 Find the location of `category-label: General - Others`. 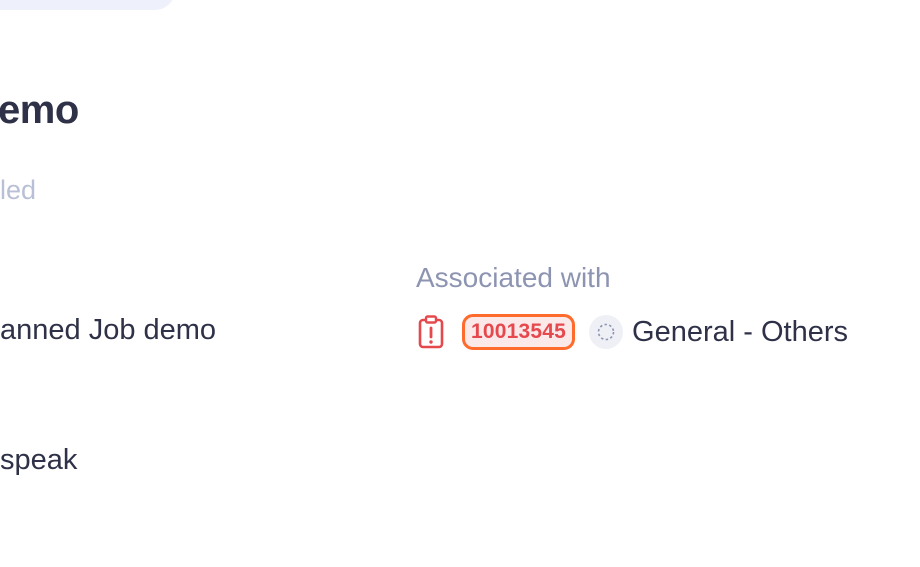

category-label: General - Others is located at coordinates (740, 331).